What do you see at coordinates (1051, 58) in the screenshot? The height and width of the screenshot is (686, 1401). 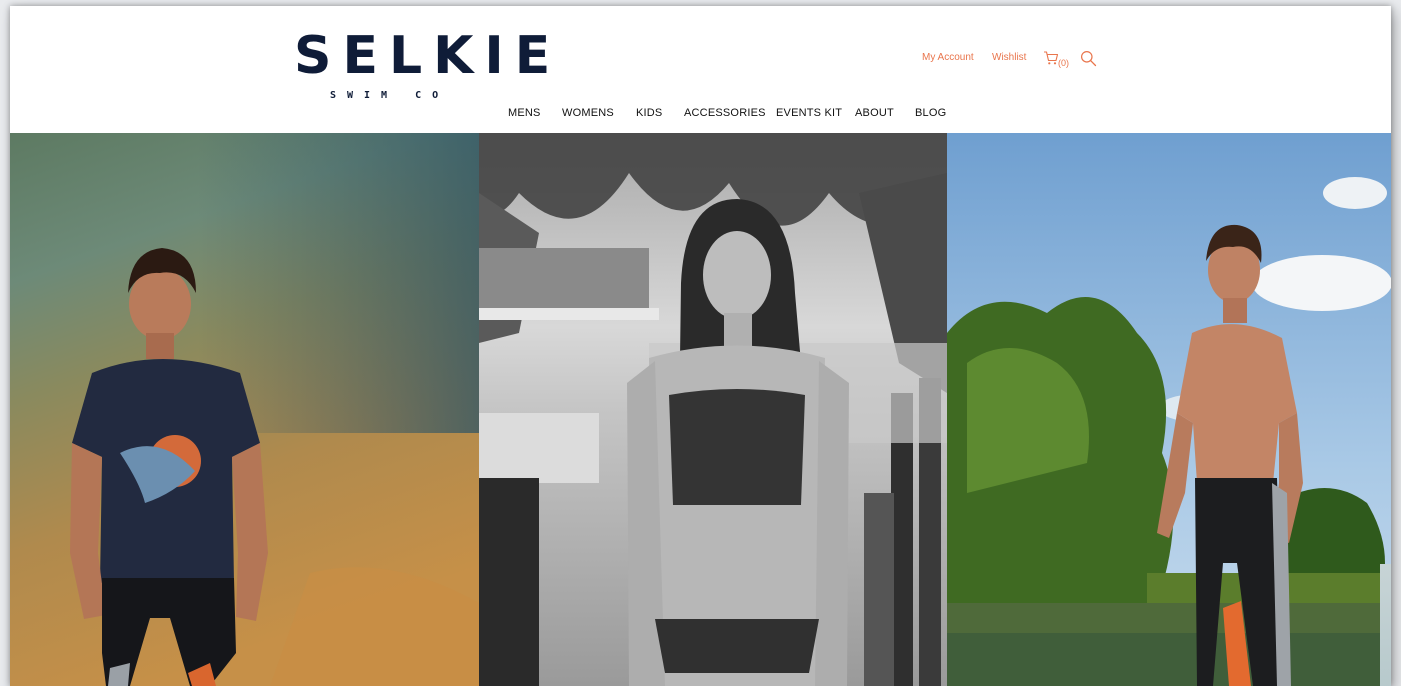 I see `cart-icon` at bounding box center [1051, 58].